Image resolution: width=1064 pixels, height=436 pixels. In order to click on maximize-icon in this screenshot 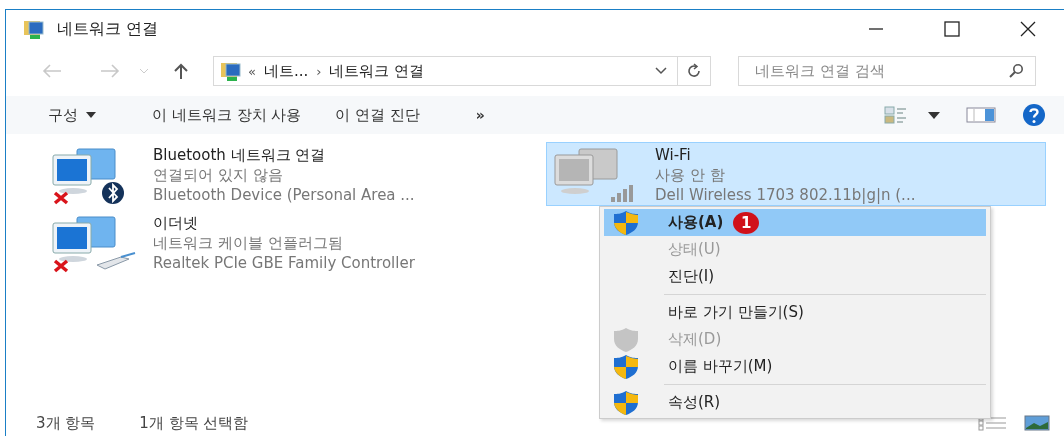, I will do `click(952, 29)`.